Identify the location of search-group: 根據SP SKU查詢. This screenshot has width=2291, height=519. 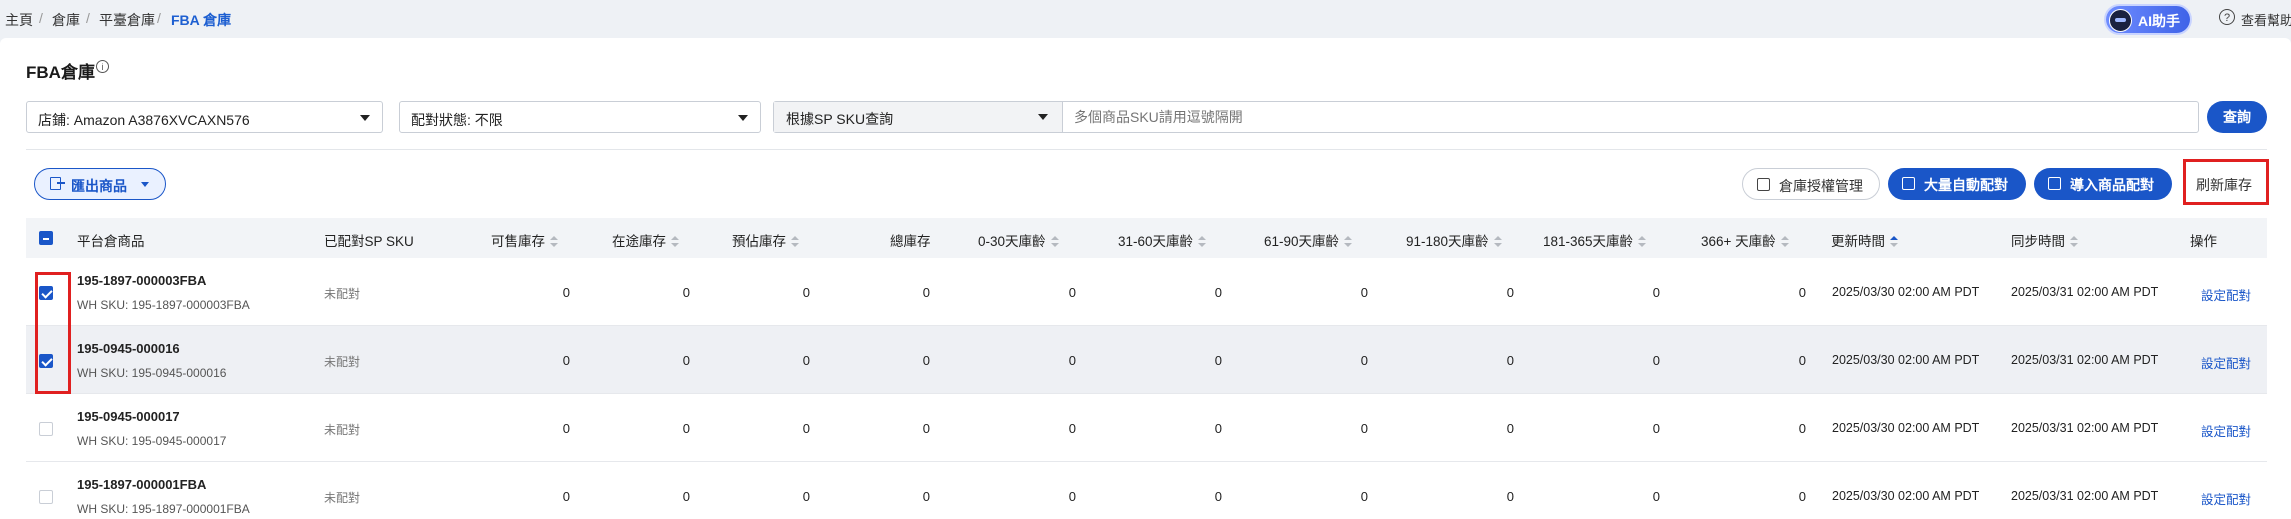
(1486, 117).